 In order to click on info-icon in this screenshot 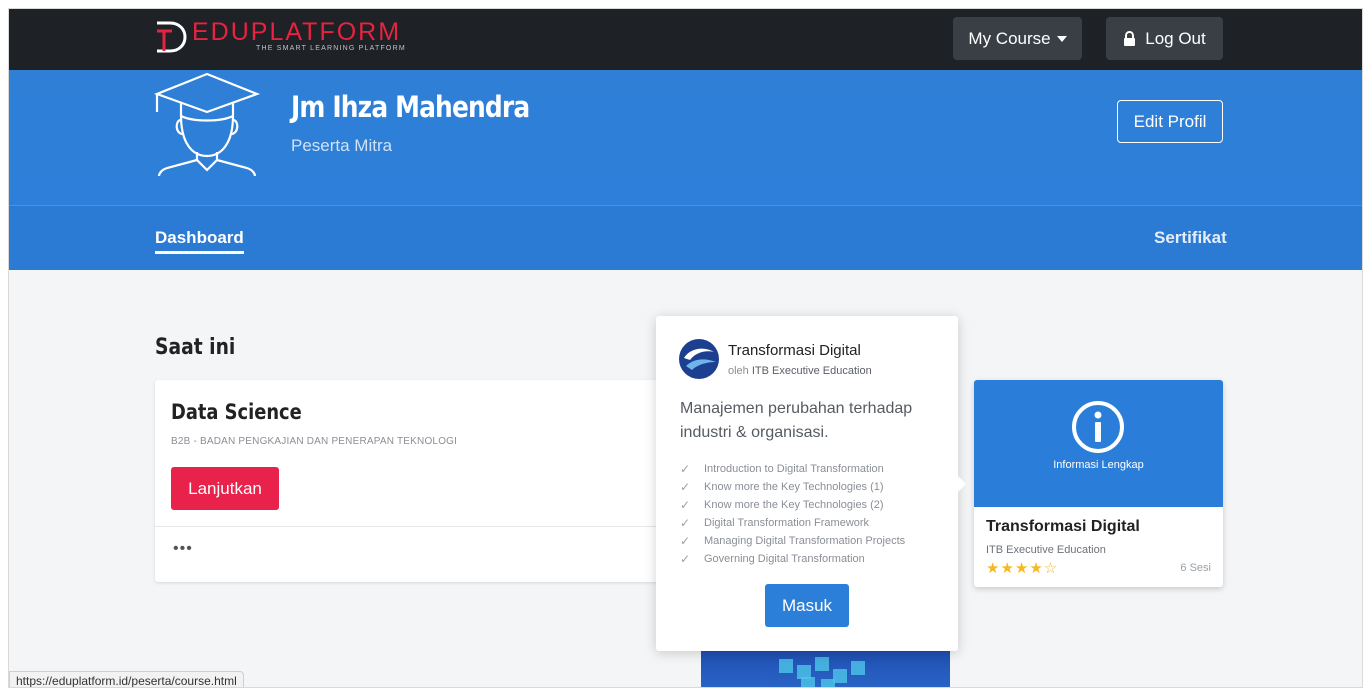, I will do `click(1098, 427)`.